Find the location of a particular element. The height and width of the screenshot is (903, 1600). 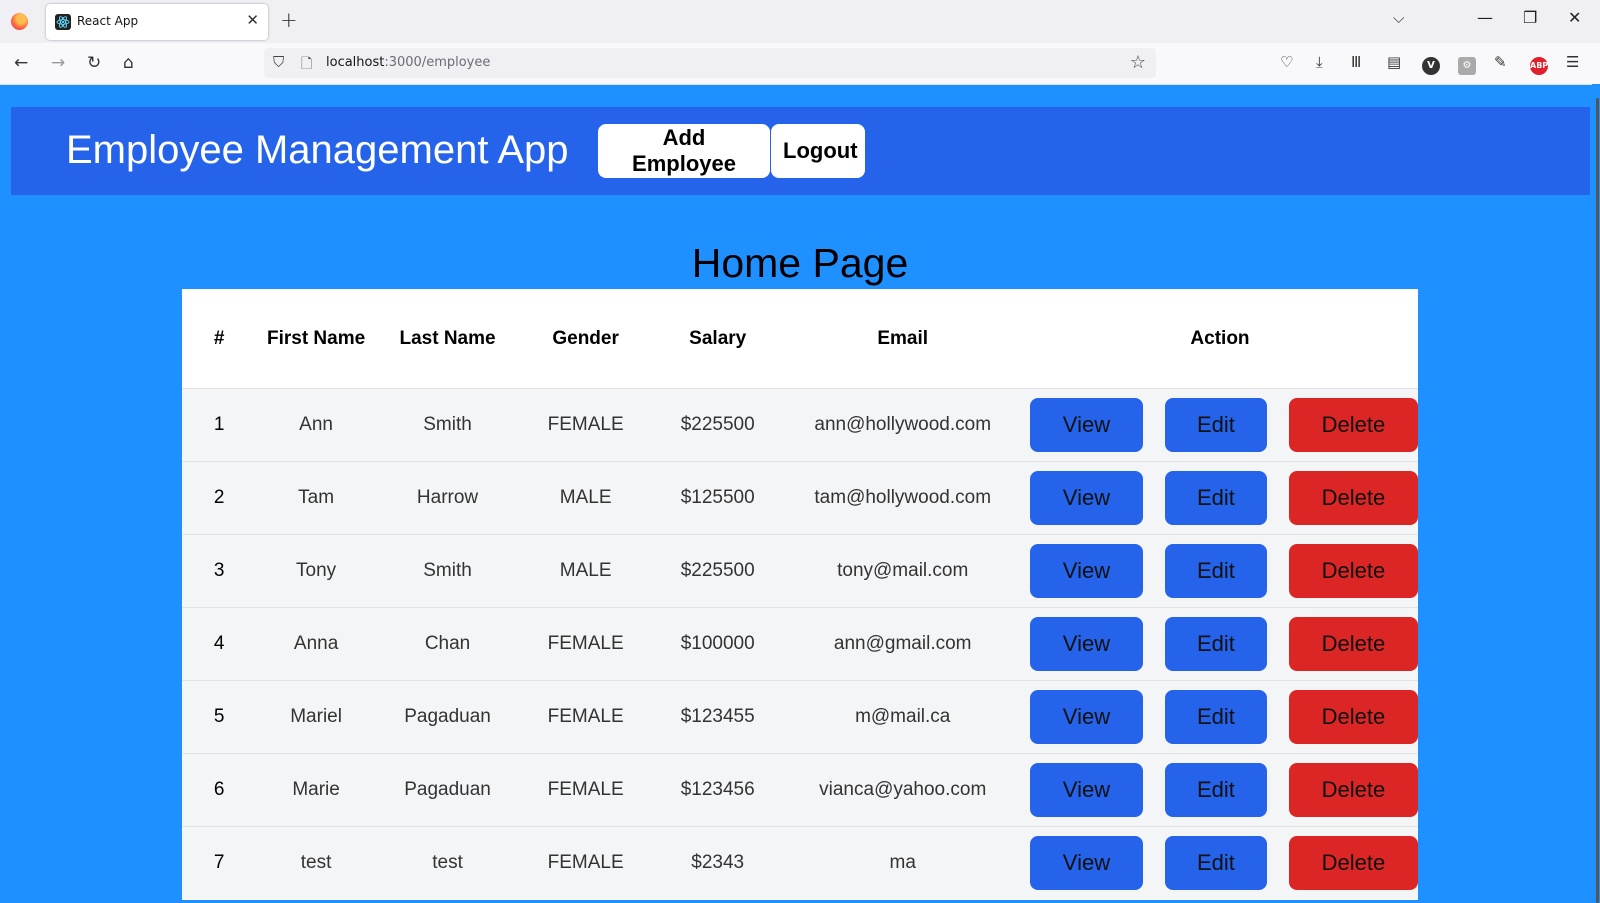

cell-last-name: test is located at coordinates (447, 862).